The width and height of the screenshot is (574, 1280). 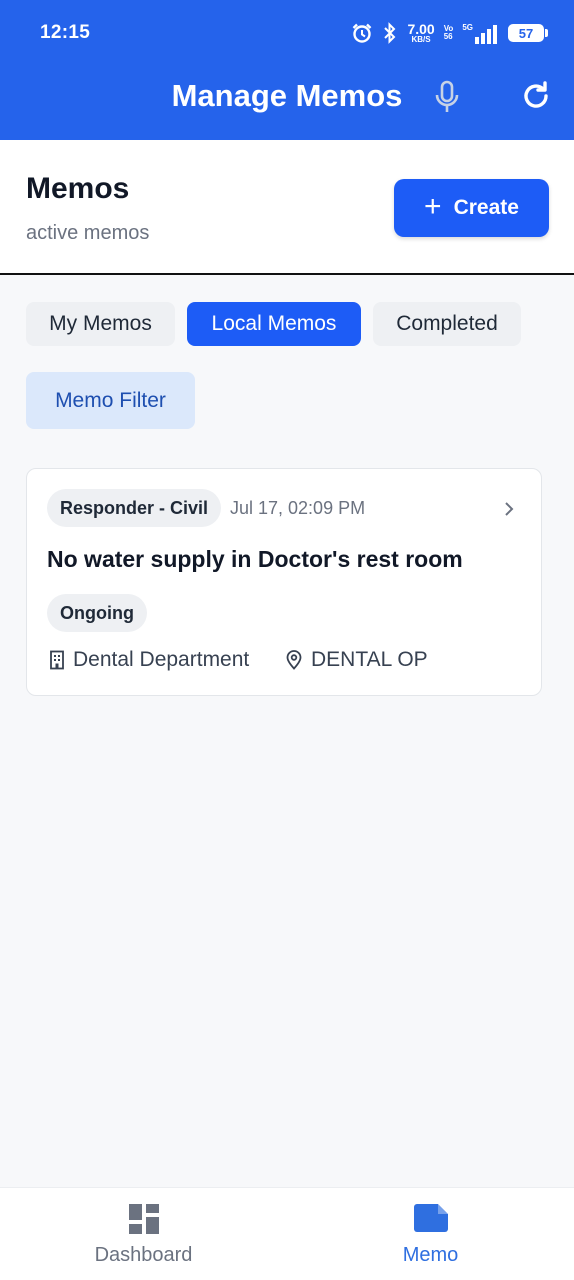 What do you see at coordinates (287, 70) in the screenshot?
I see `app-bar: 12:15 7.00 KB/S Vo 56 5G 57 Manage Memos` at bounding box center [287, 70].